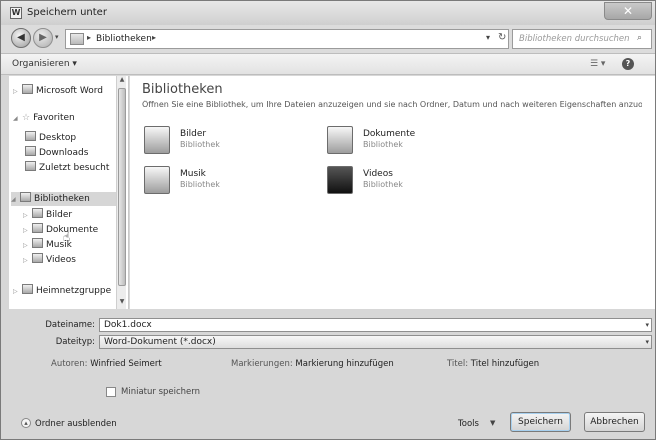 This screenshot has width=656, height=440. I want to click on sidebar-item-microsoft-word: ▷ Microsoft Word, so click(58, 91).